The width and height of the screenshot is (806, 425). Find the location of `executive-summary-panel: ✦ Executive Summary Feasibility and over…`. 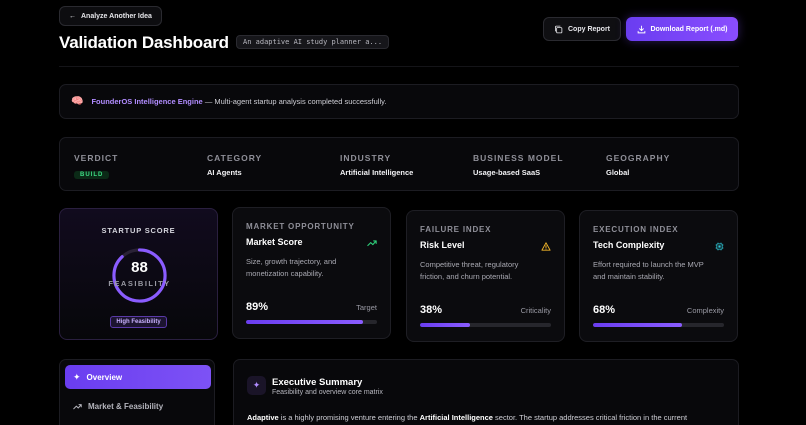

executive-summary-panel: ✦ Executive Summary Feasibility and over… is located at coordinates (486, 392).